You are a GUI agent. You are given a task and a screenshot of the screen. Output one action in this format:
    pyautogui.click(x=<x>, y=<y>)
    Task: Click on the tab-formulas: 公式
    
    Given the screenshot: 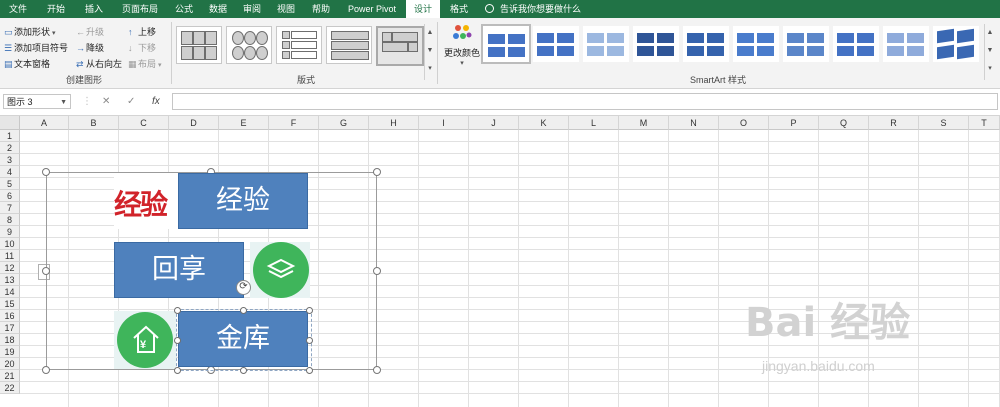 What is the action you would take?
    pyautogui.click(x=184, y=9)
    